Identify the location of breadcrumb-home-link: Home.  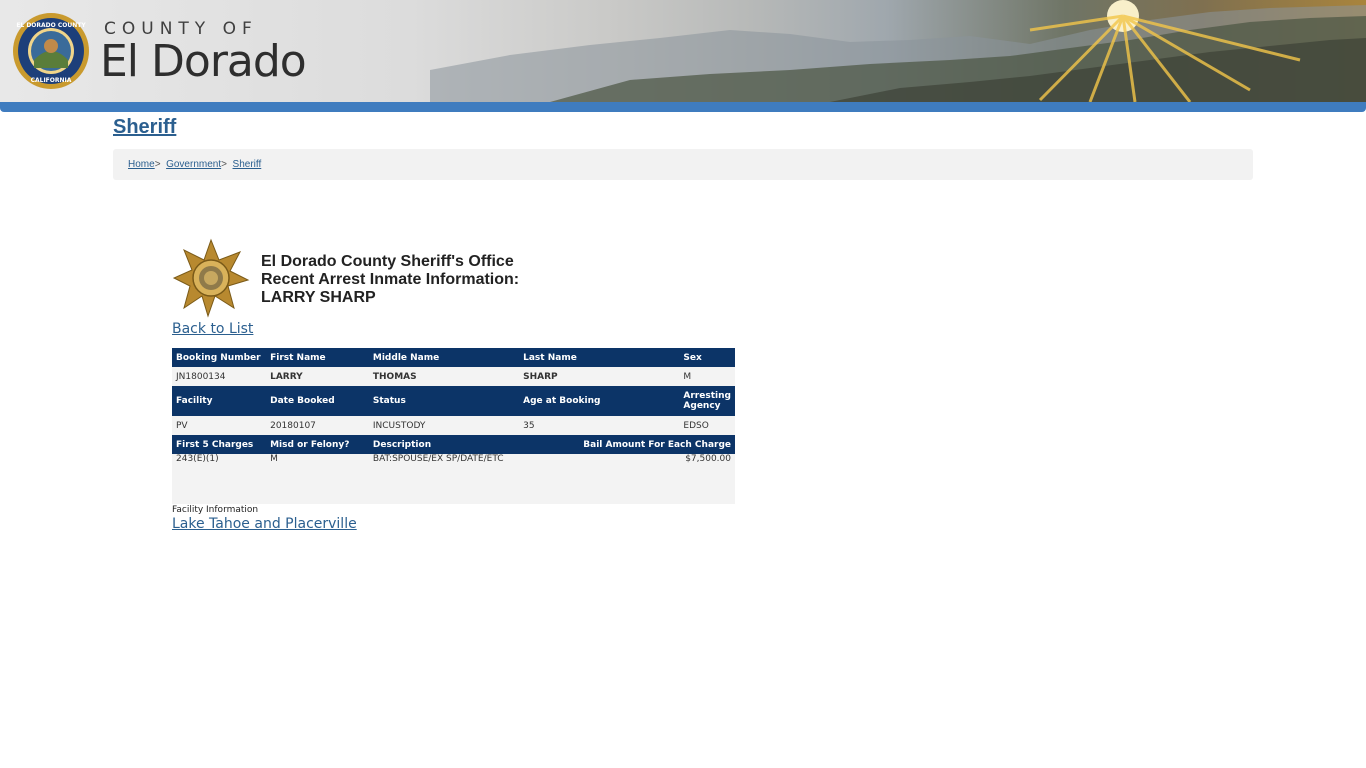
(141, 164).